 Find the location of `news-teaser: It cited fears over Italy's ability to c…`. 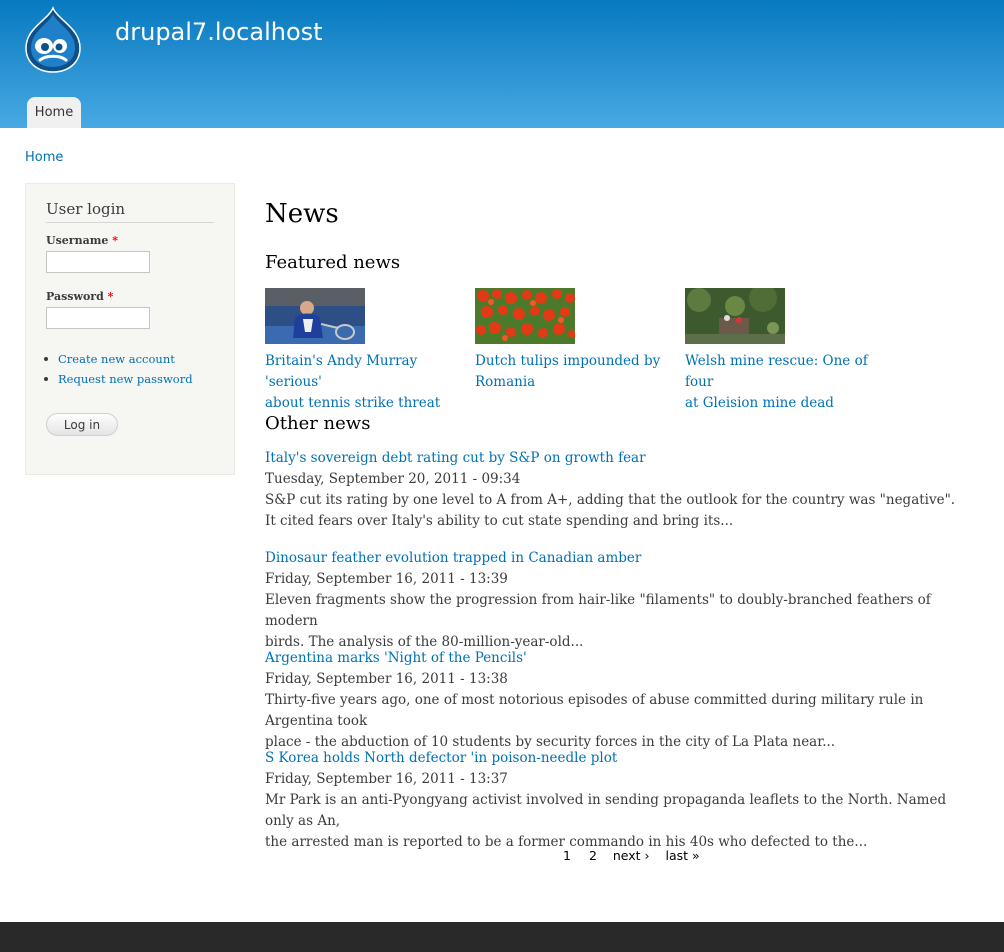

news-teaser: It cited fears over Italy's ability to c… is located at coordinates (499, 521).